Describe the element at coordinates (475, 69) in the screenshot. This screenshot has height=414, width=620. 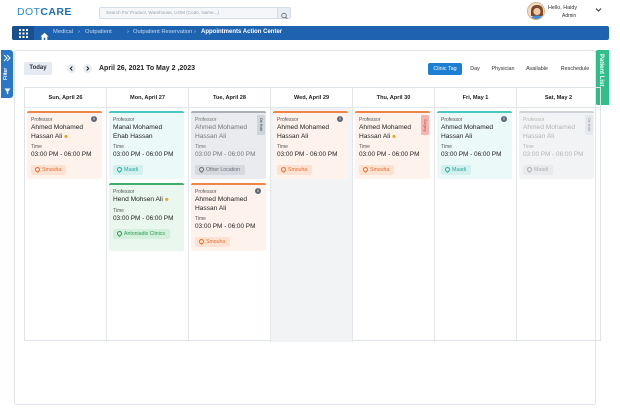
I see `tab-day: Day` at that location.